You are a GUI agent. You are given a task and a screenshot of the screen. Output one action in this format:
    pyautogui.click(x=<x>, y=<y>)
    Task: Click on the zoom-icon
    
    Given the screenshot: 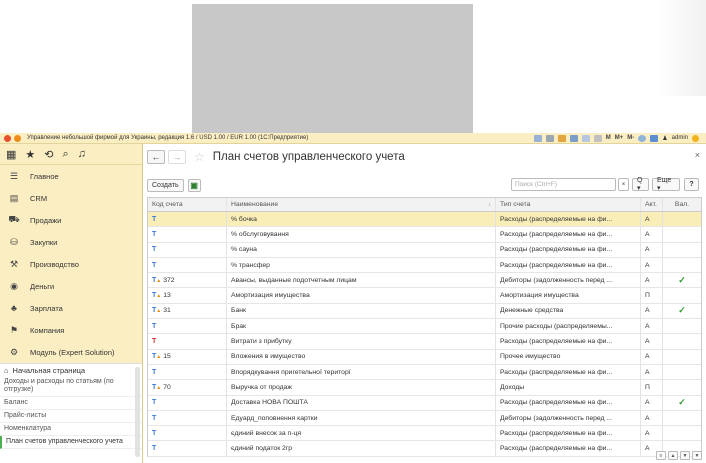 What is the action you would take?
    pyautogui.click(x=642, y=138)
    